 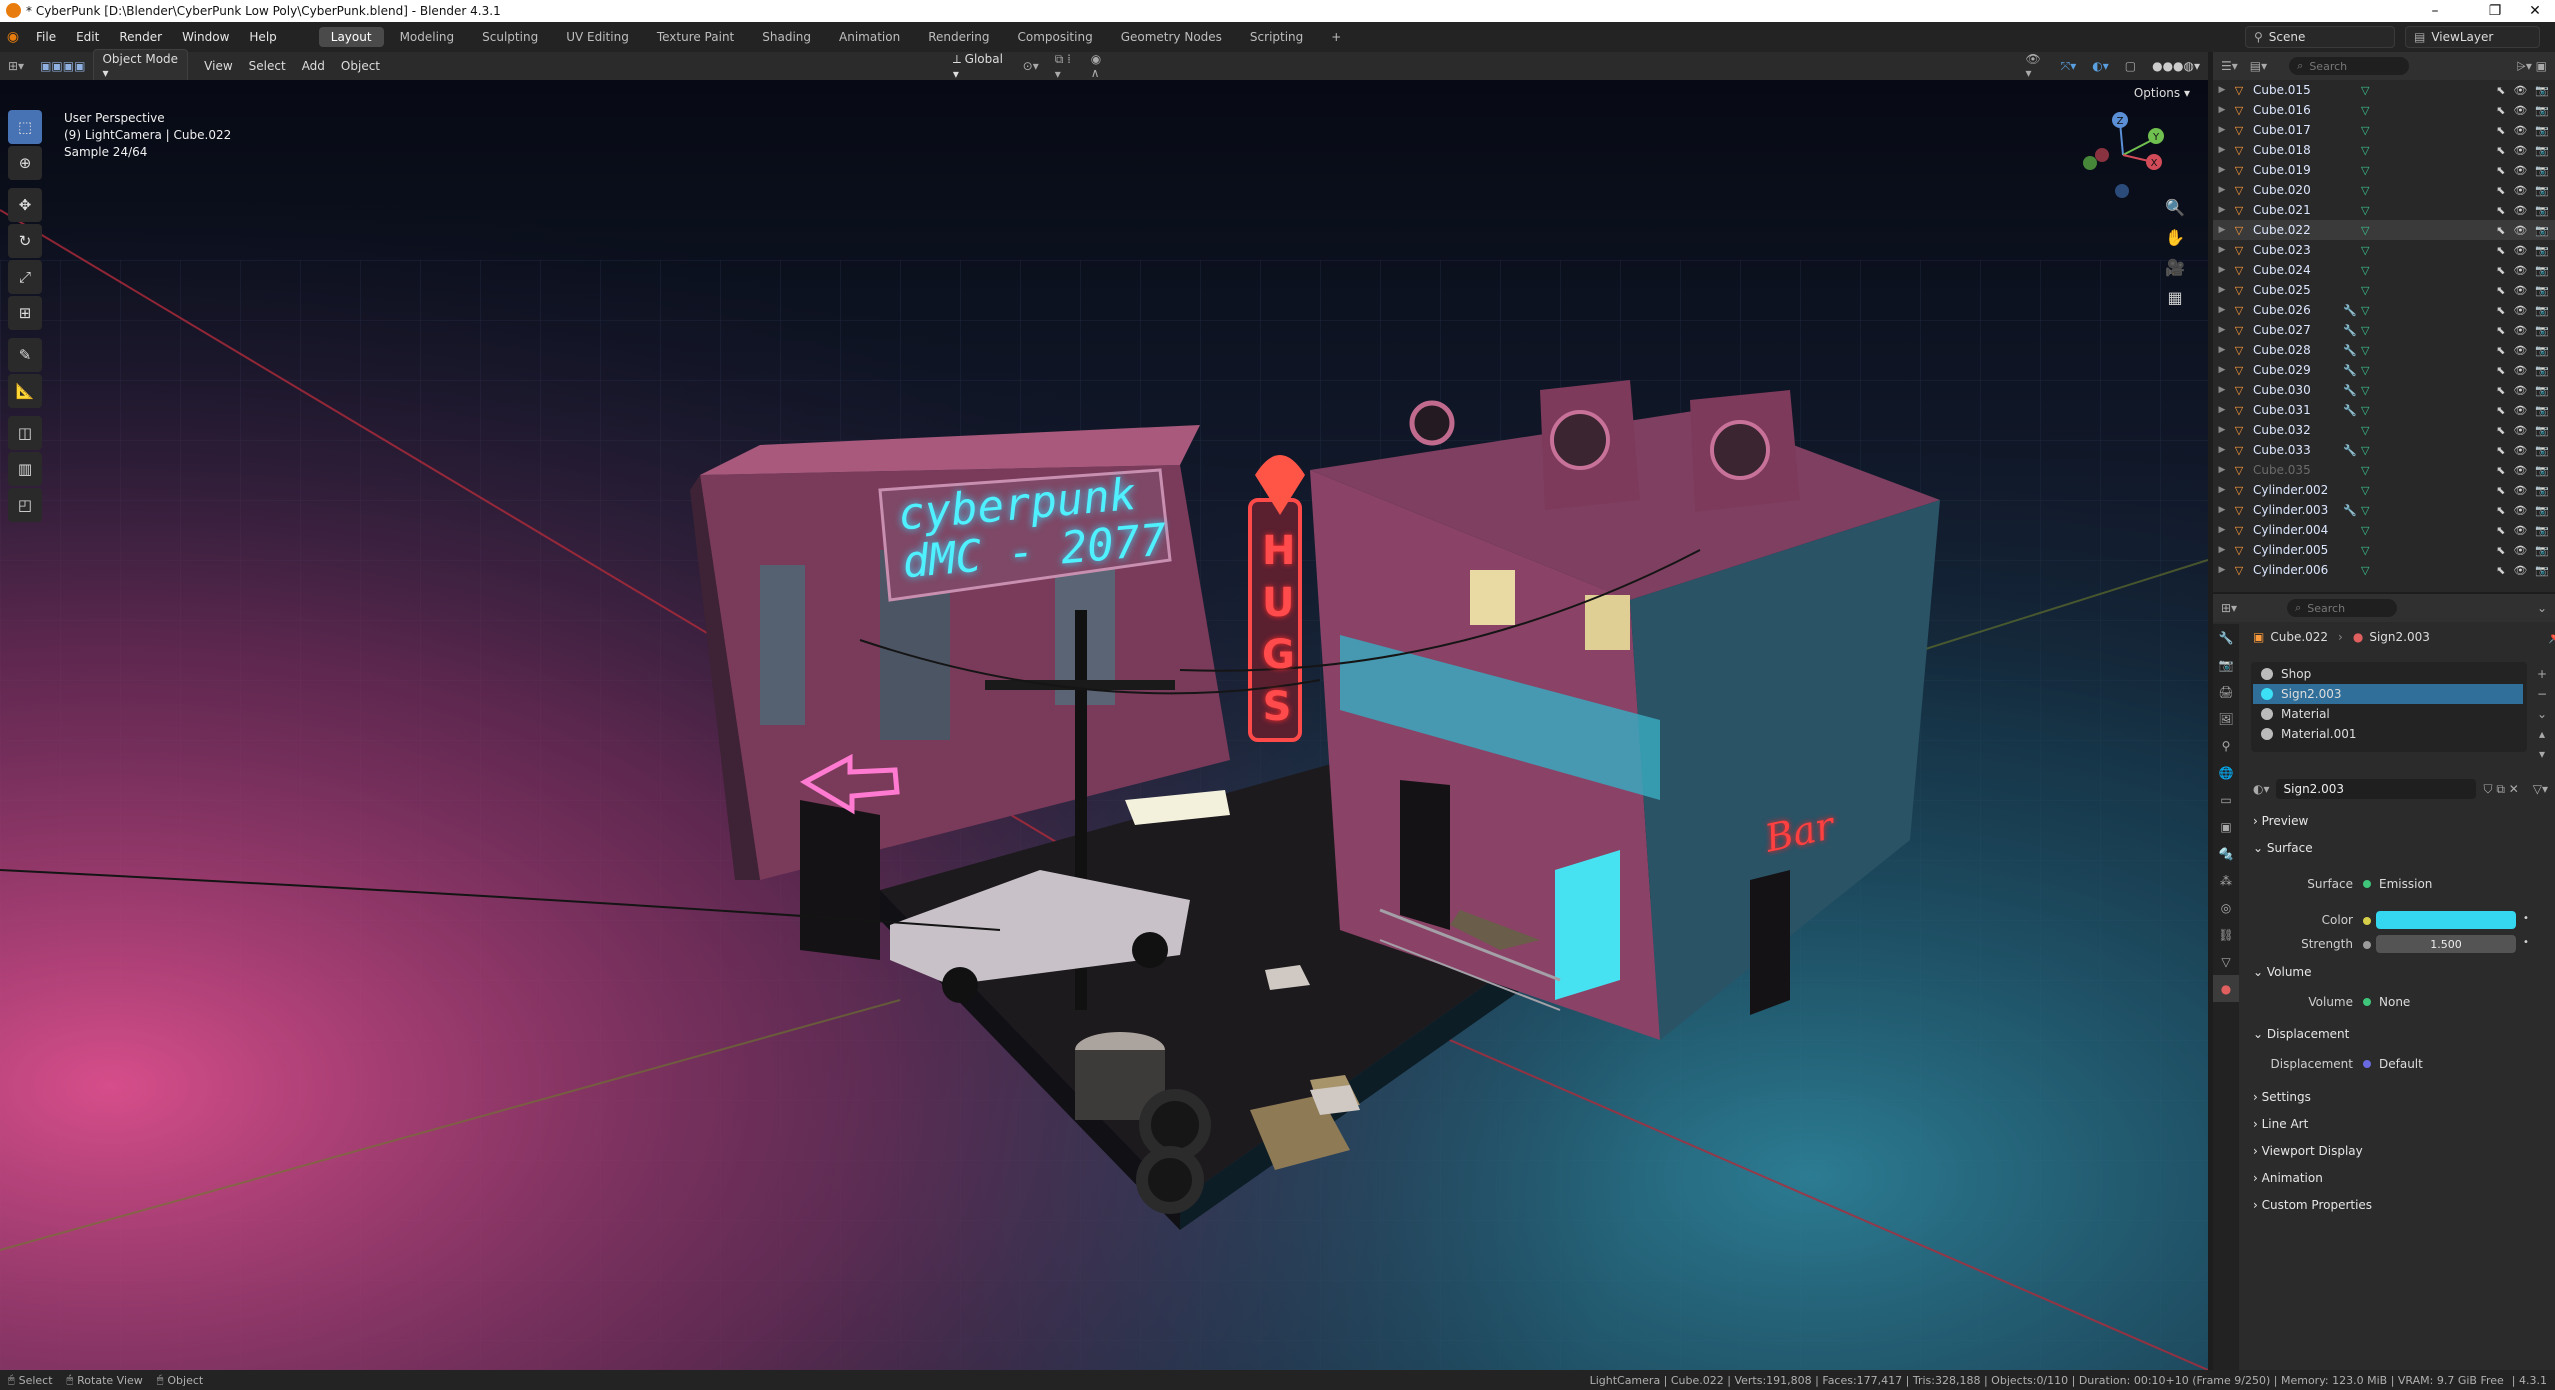 What do you see at coordinates (2226, 853) in the screenshot?
I see `modifier-tab-icon: 🔩` at bounding box center [2226, 853].